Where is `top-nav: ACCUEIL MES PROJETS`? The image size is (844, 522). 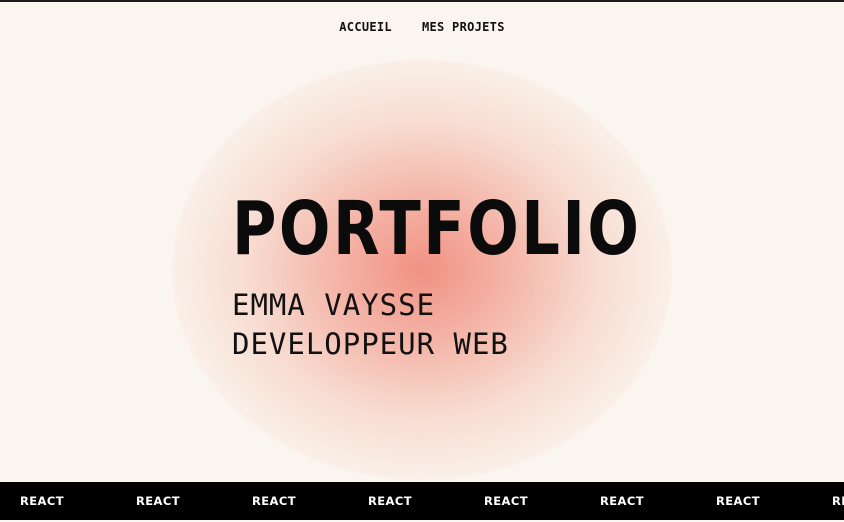
top-nav: ACCUEIL MES PROJETS is located at coordinates (422, 27).